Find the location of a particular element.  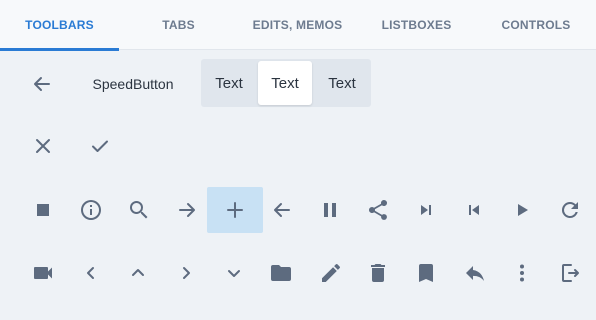

exit-icon is located at coordinates (570, 273).